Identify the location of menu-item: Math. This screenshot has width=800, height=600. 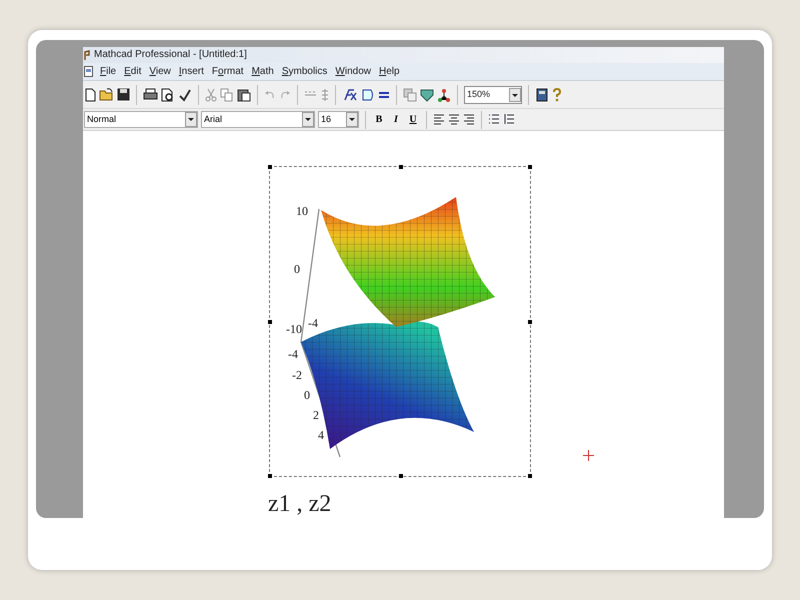
(263, 71).